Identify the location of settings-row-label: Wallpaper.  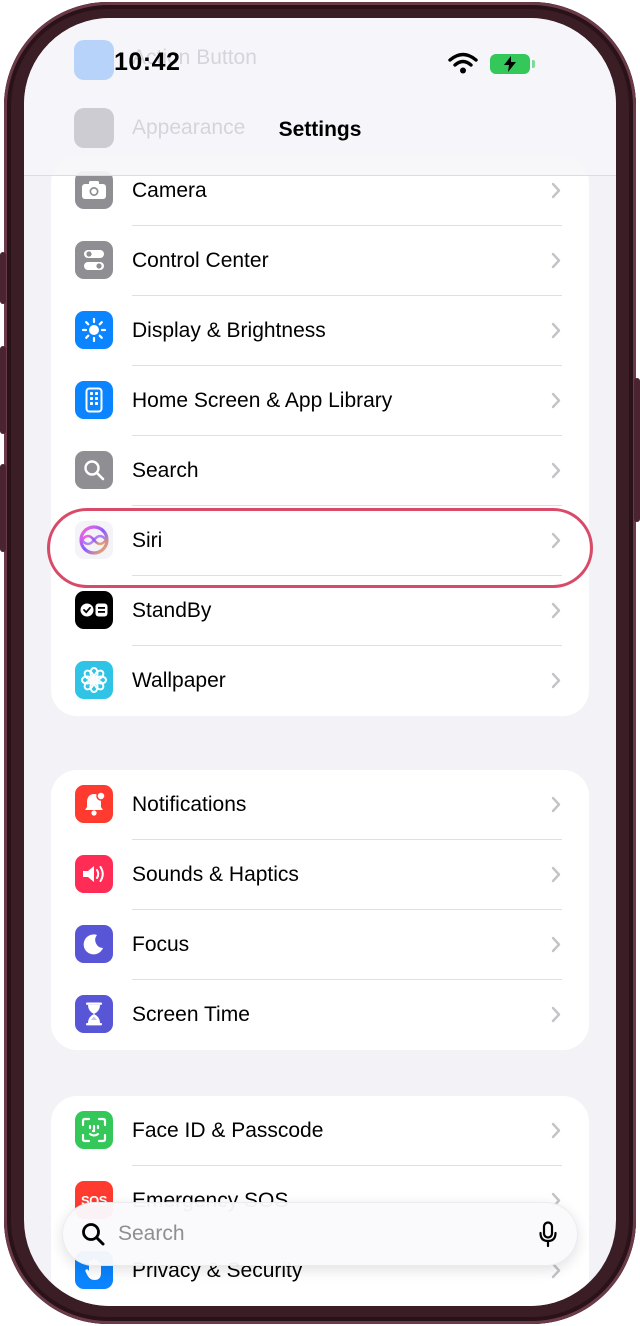
(179, 680).